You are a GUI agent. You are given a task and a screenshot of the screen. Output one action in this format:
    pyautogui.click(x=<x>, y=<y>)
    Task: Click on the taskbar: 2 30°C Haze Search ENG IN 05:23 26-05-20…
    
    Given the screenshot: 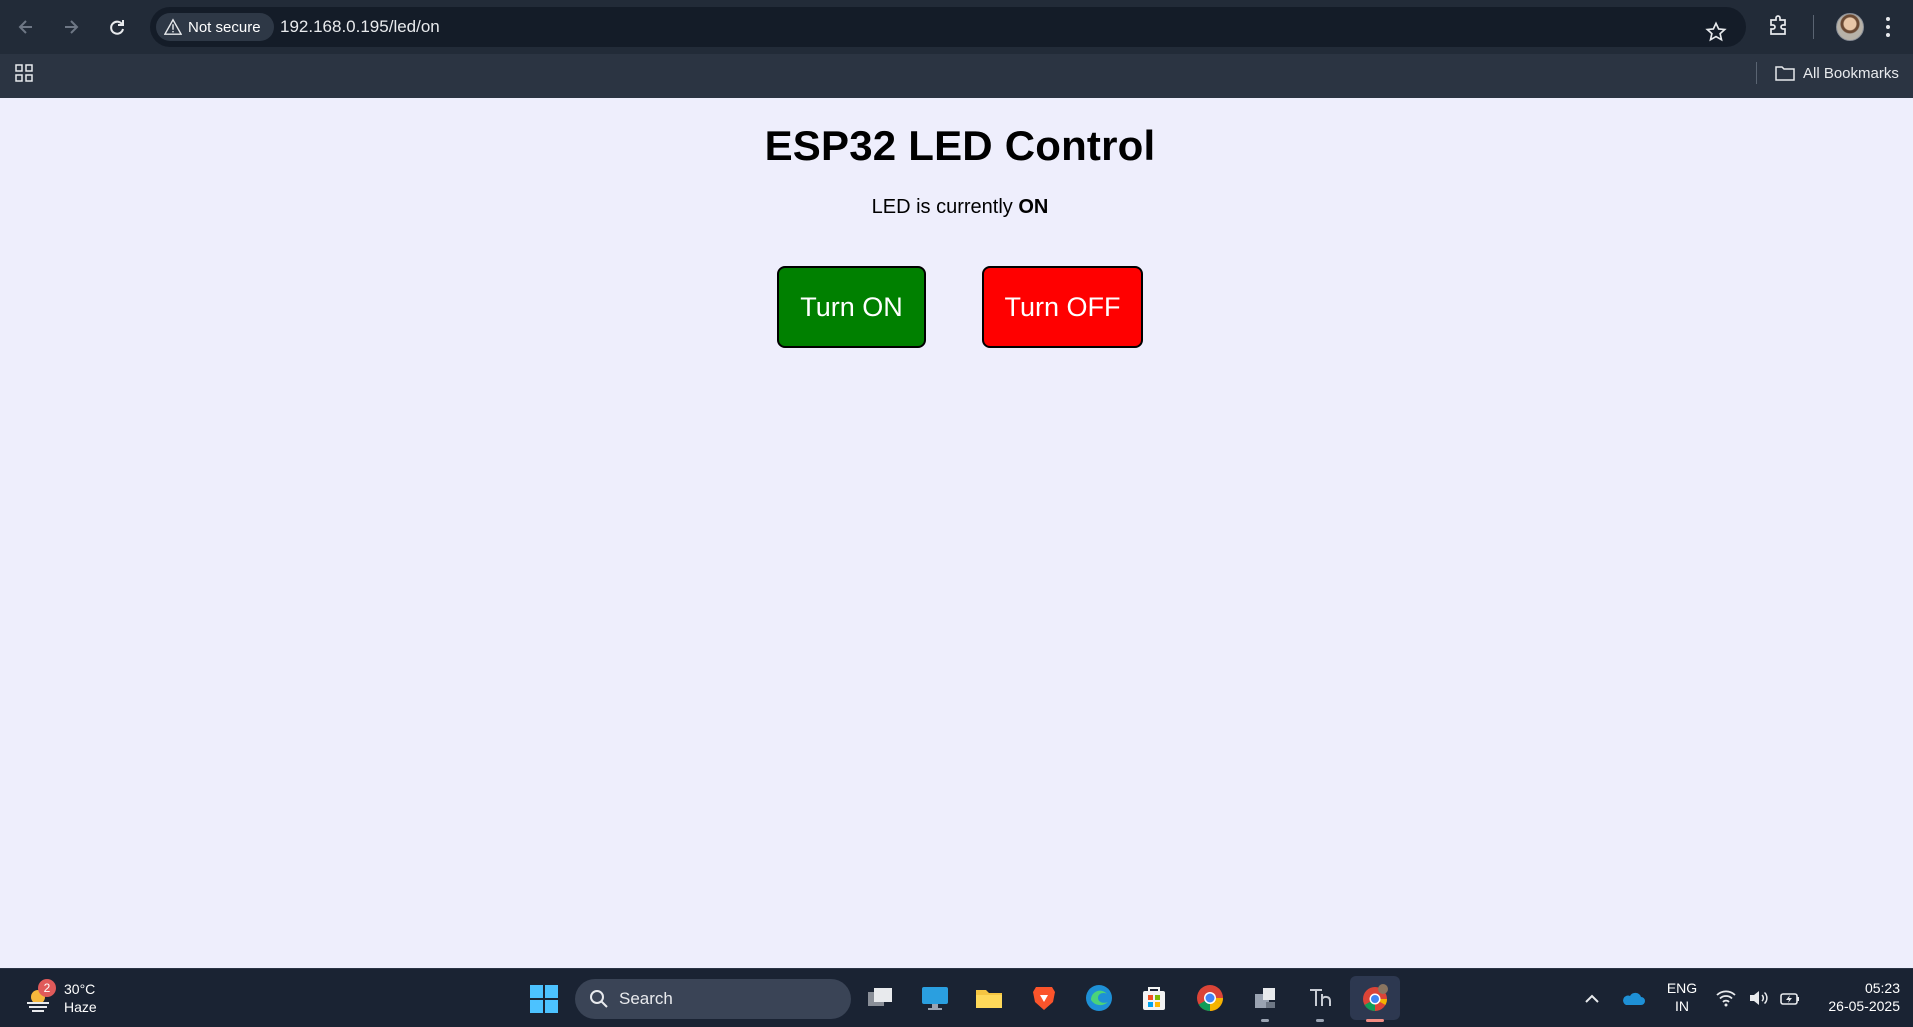 What is the action you would take?
    pyautogui.click(x=956, y=997)
    